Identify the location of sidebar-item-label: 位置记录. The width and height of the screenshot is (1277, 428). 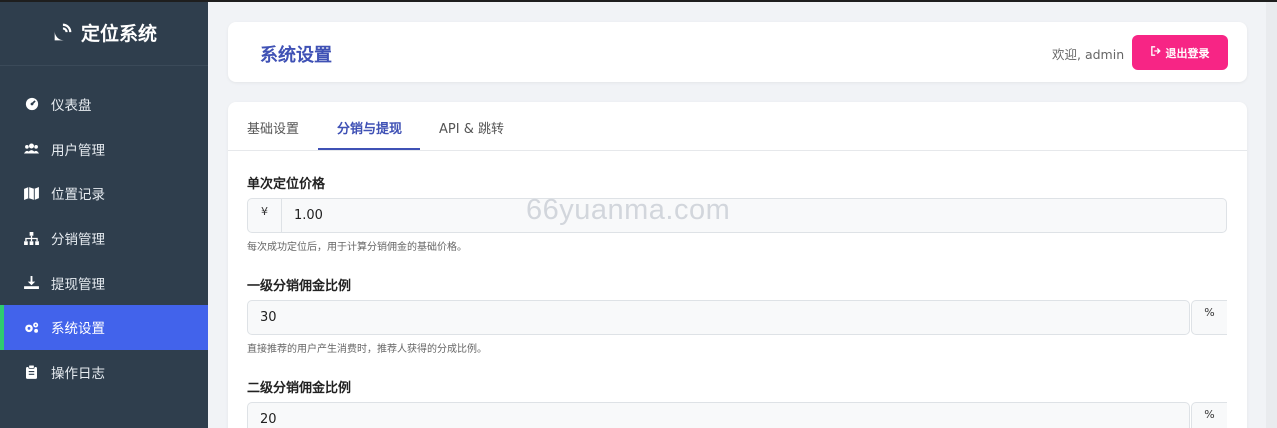
(78, 195).